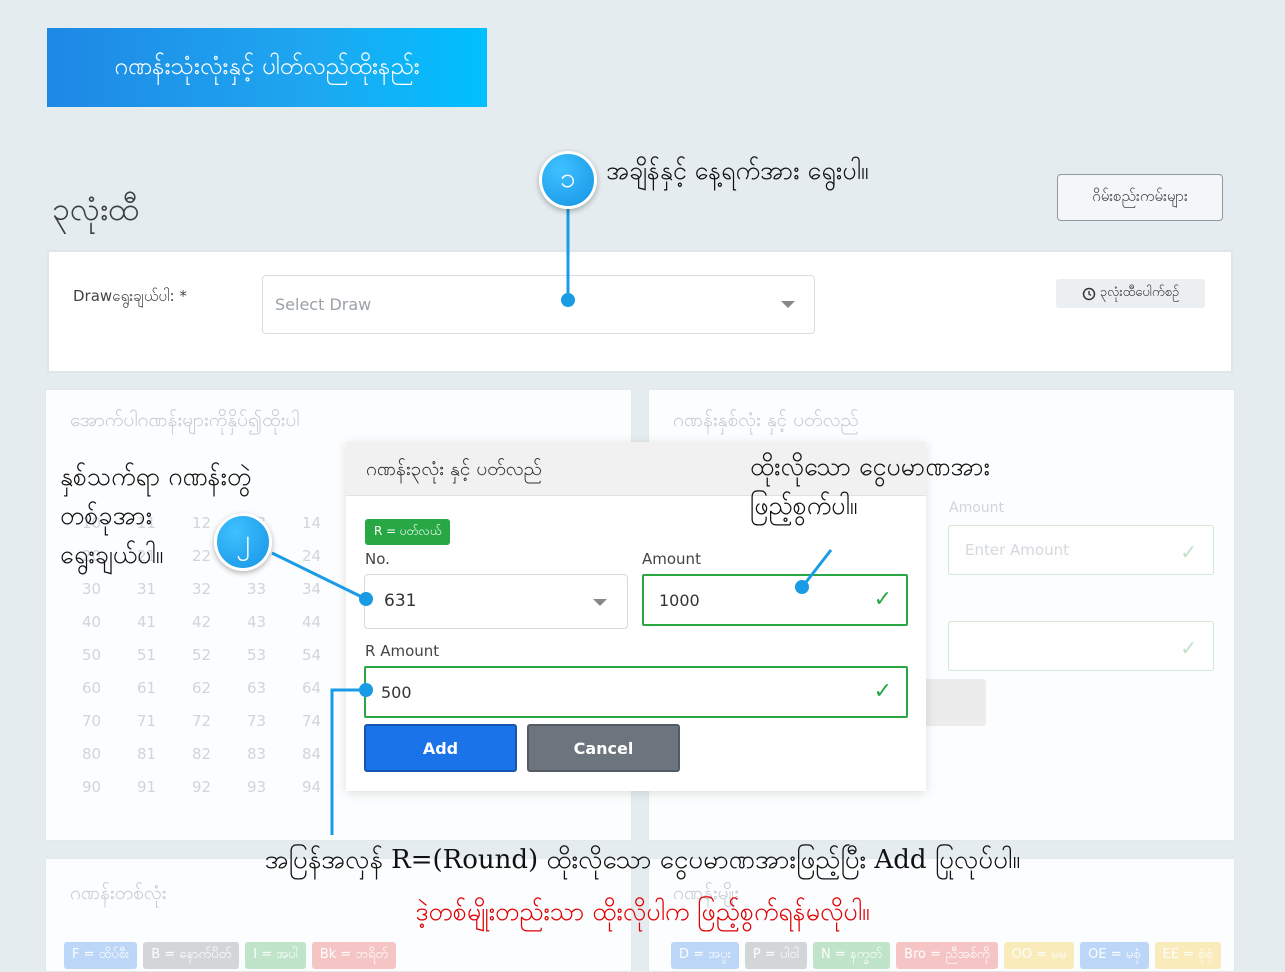  Describe the element at coordinates (400, 601) in the screenshot. I see `number-select-value: 631` at that location.